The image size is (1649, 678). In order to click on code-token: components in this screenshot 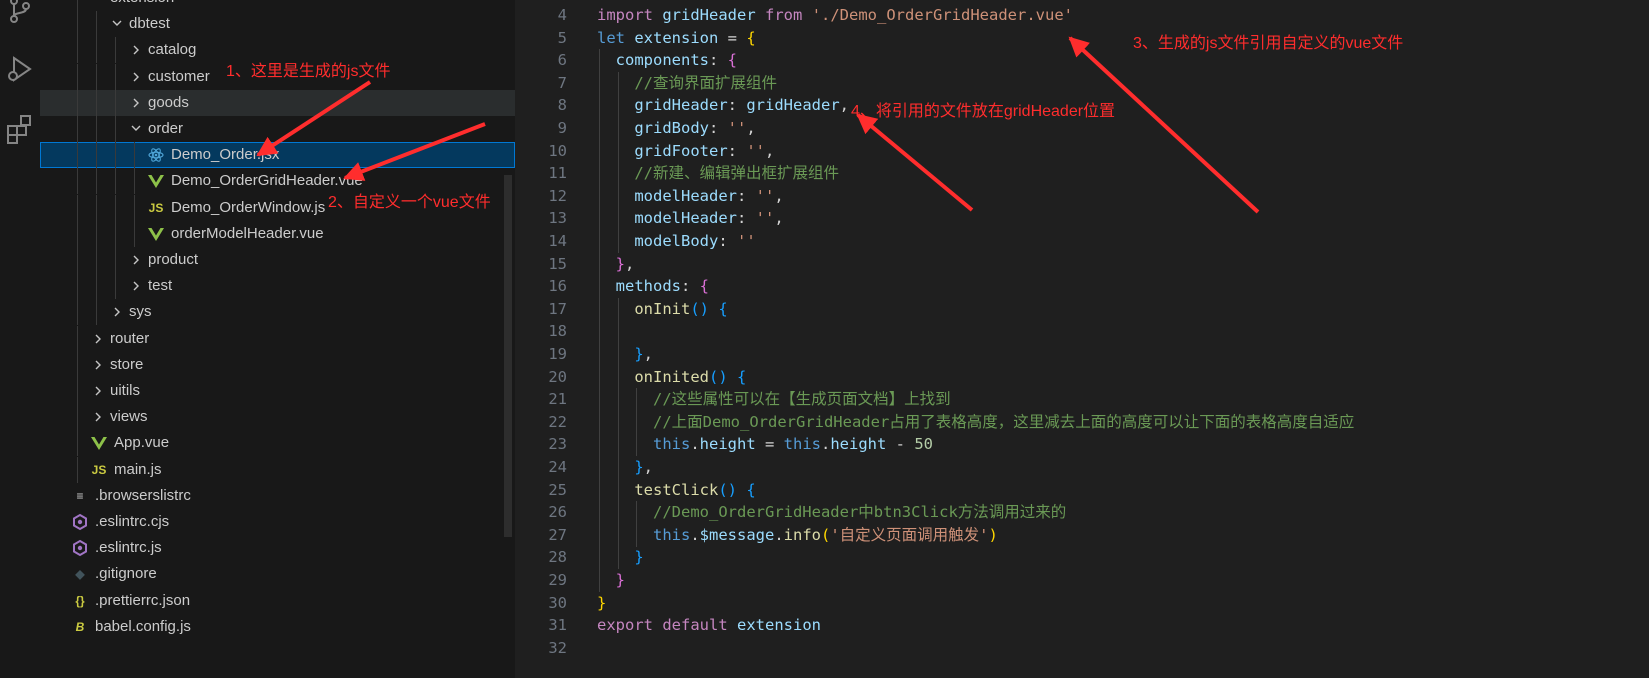, I will do `click(662, 60)`.